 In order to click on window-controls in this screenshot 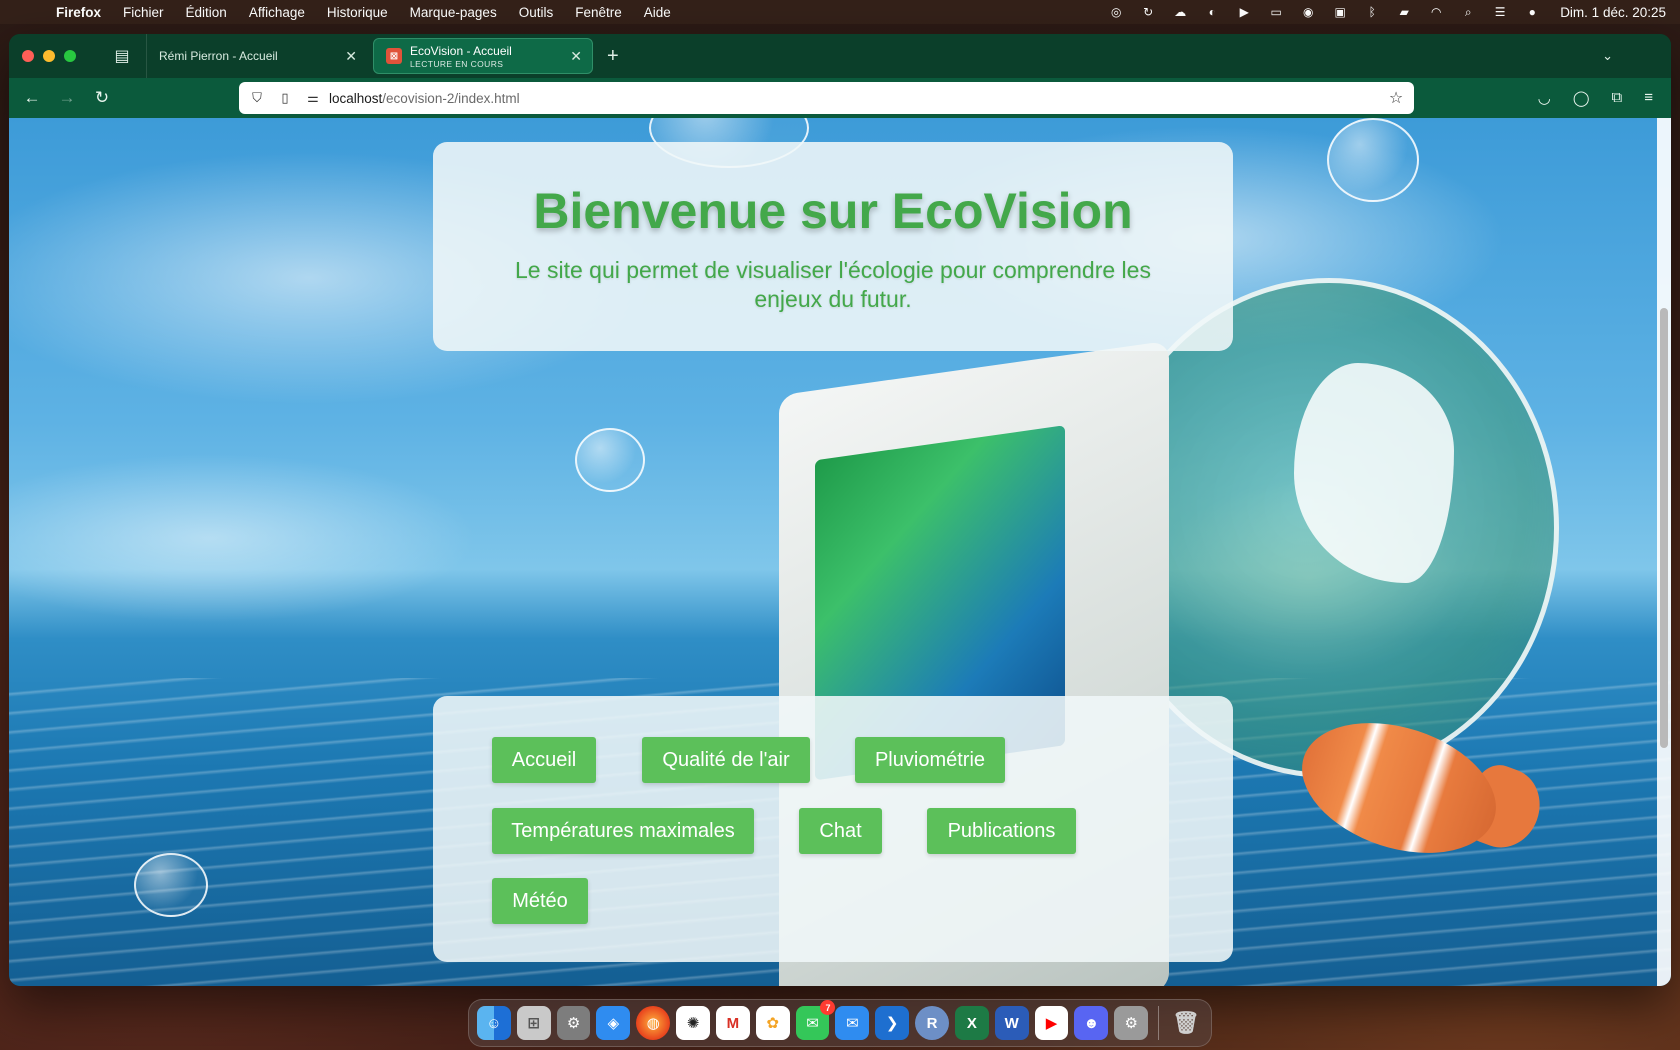, I will do `click(49, 56)`.